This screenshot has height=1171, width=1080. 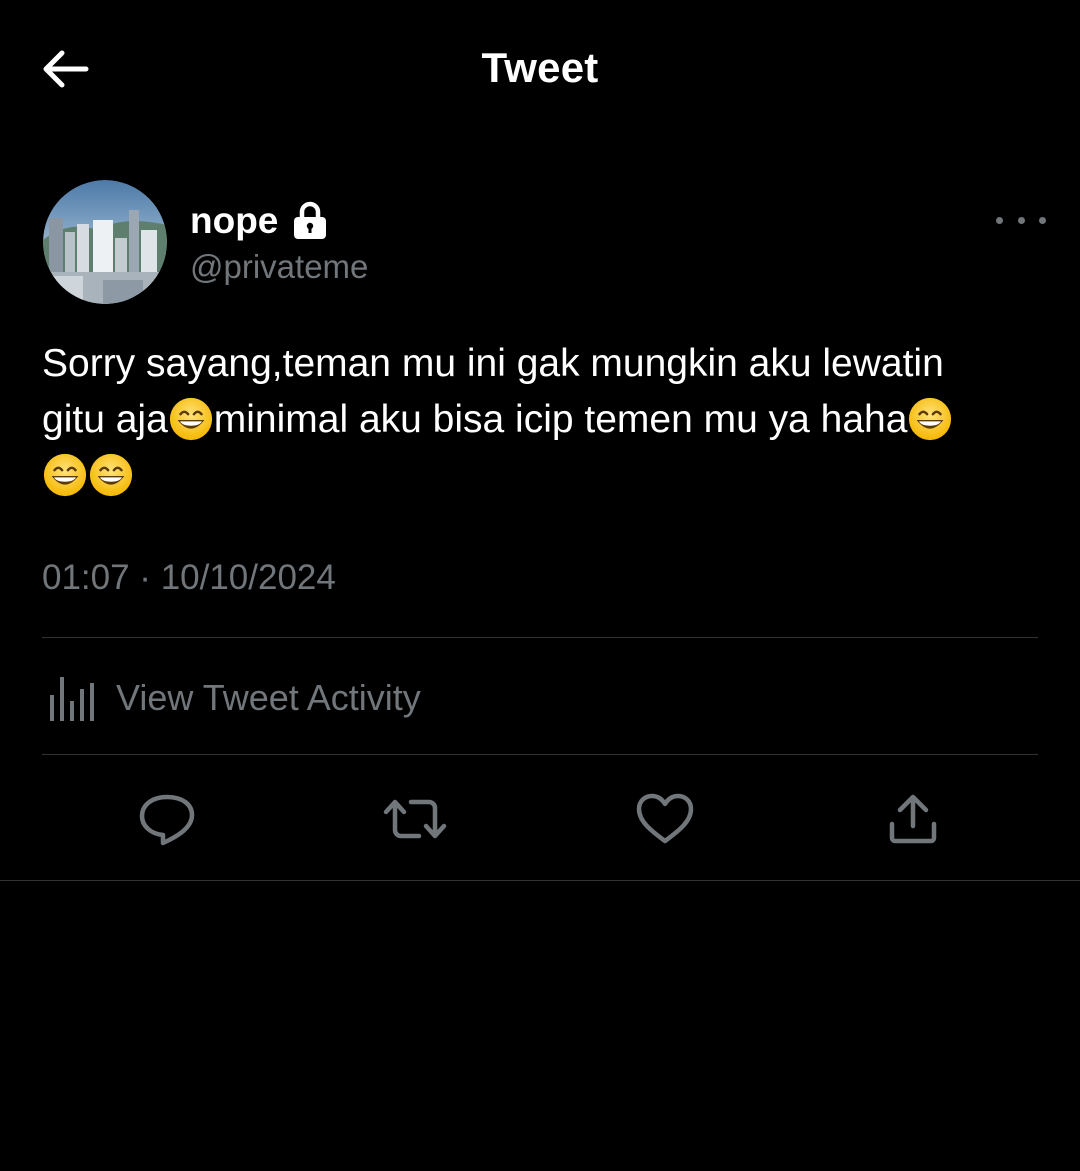 What do you see at coordinates (279, 267) in the screenshot?
I see `author-handle: @privateme` at bounding box center [279, 267].